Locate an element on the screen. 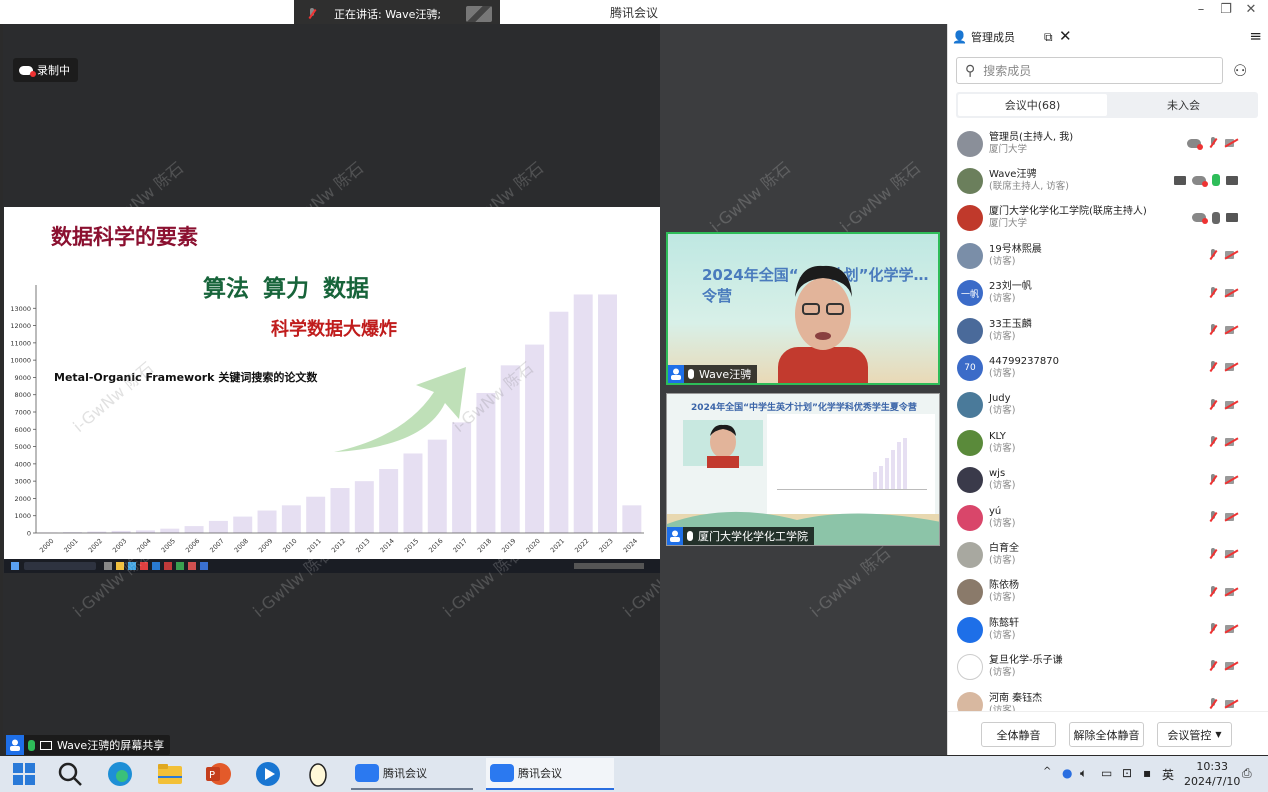 The width and height of the screenshot is (1268, 792). video-tile-speaker: 2024年全国“…才计划”化学学…令营 Wave汪骋 is located at coordinates (803, 308).